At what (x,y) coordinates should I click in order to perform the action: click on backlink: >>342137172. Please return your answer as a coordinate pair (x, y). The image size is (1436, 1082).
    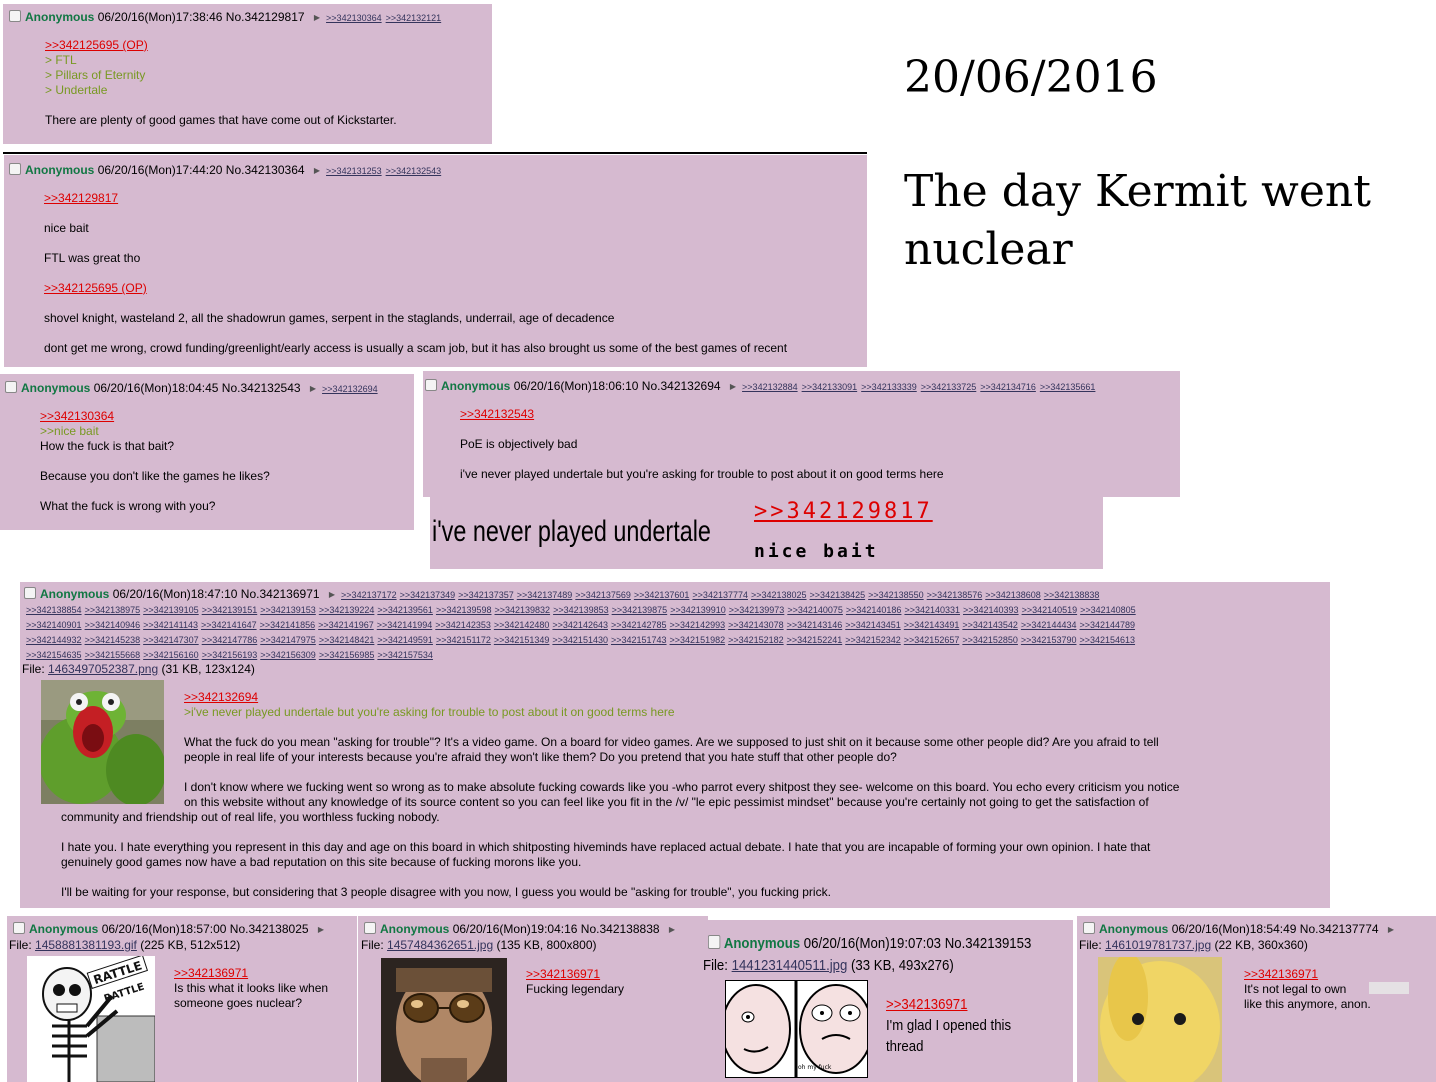
    Looking at the image, I should click on (369, 595).